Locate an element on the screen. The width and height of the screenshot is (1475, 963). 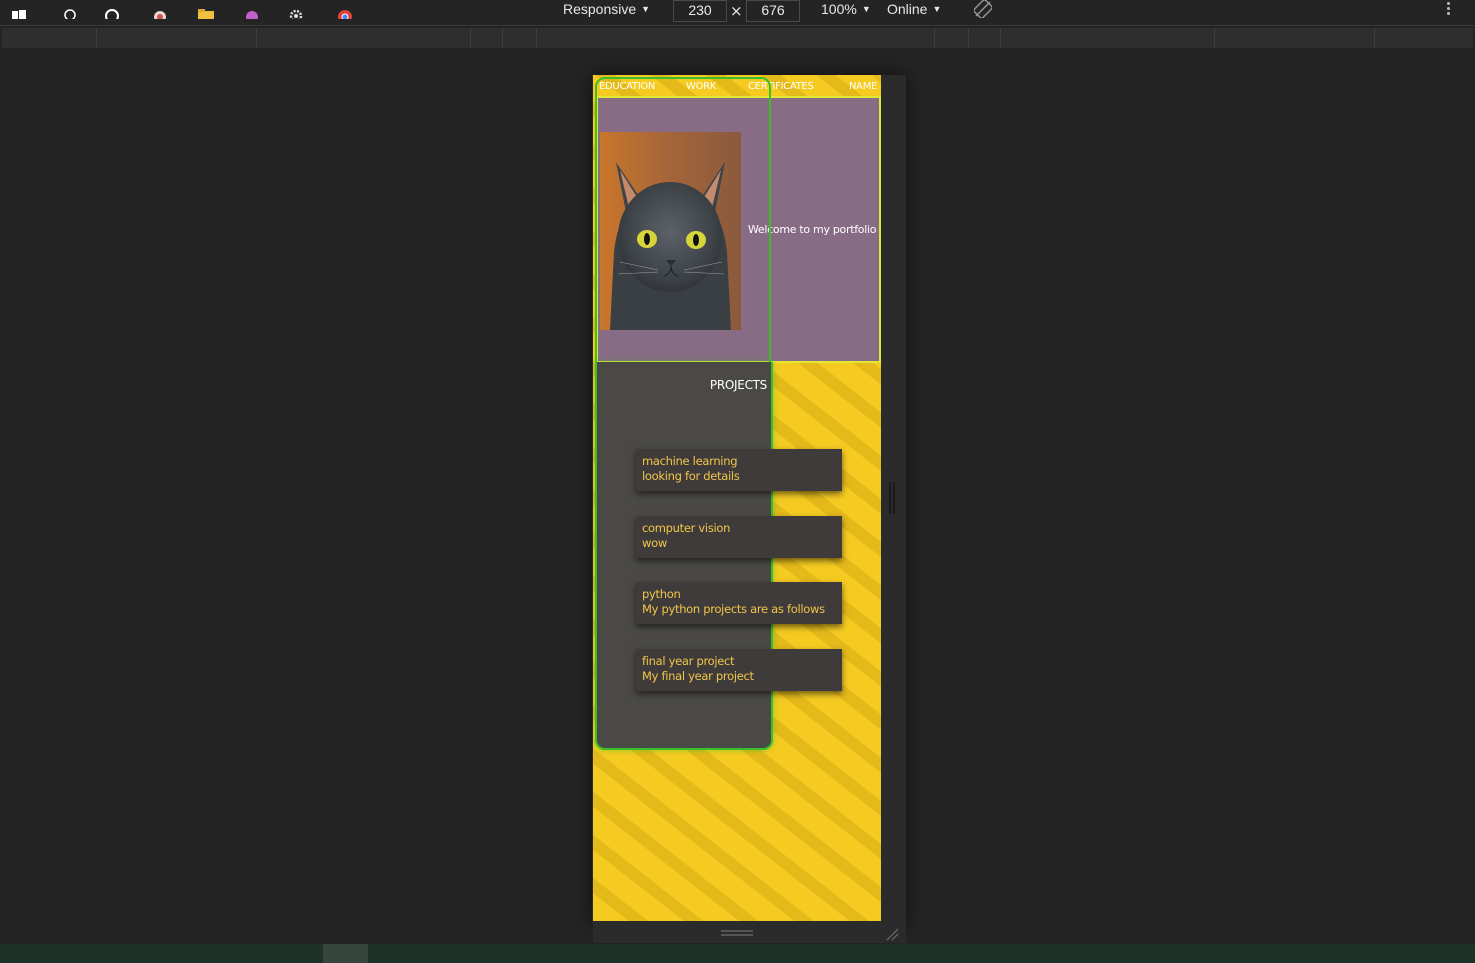
device-select: Responsive ▼ is located at coordinates (606, 10).